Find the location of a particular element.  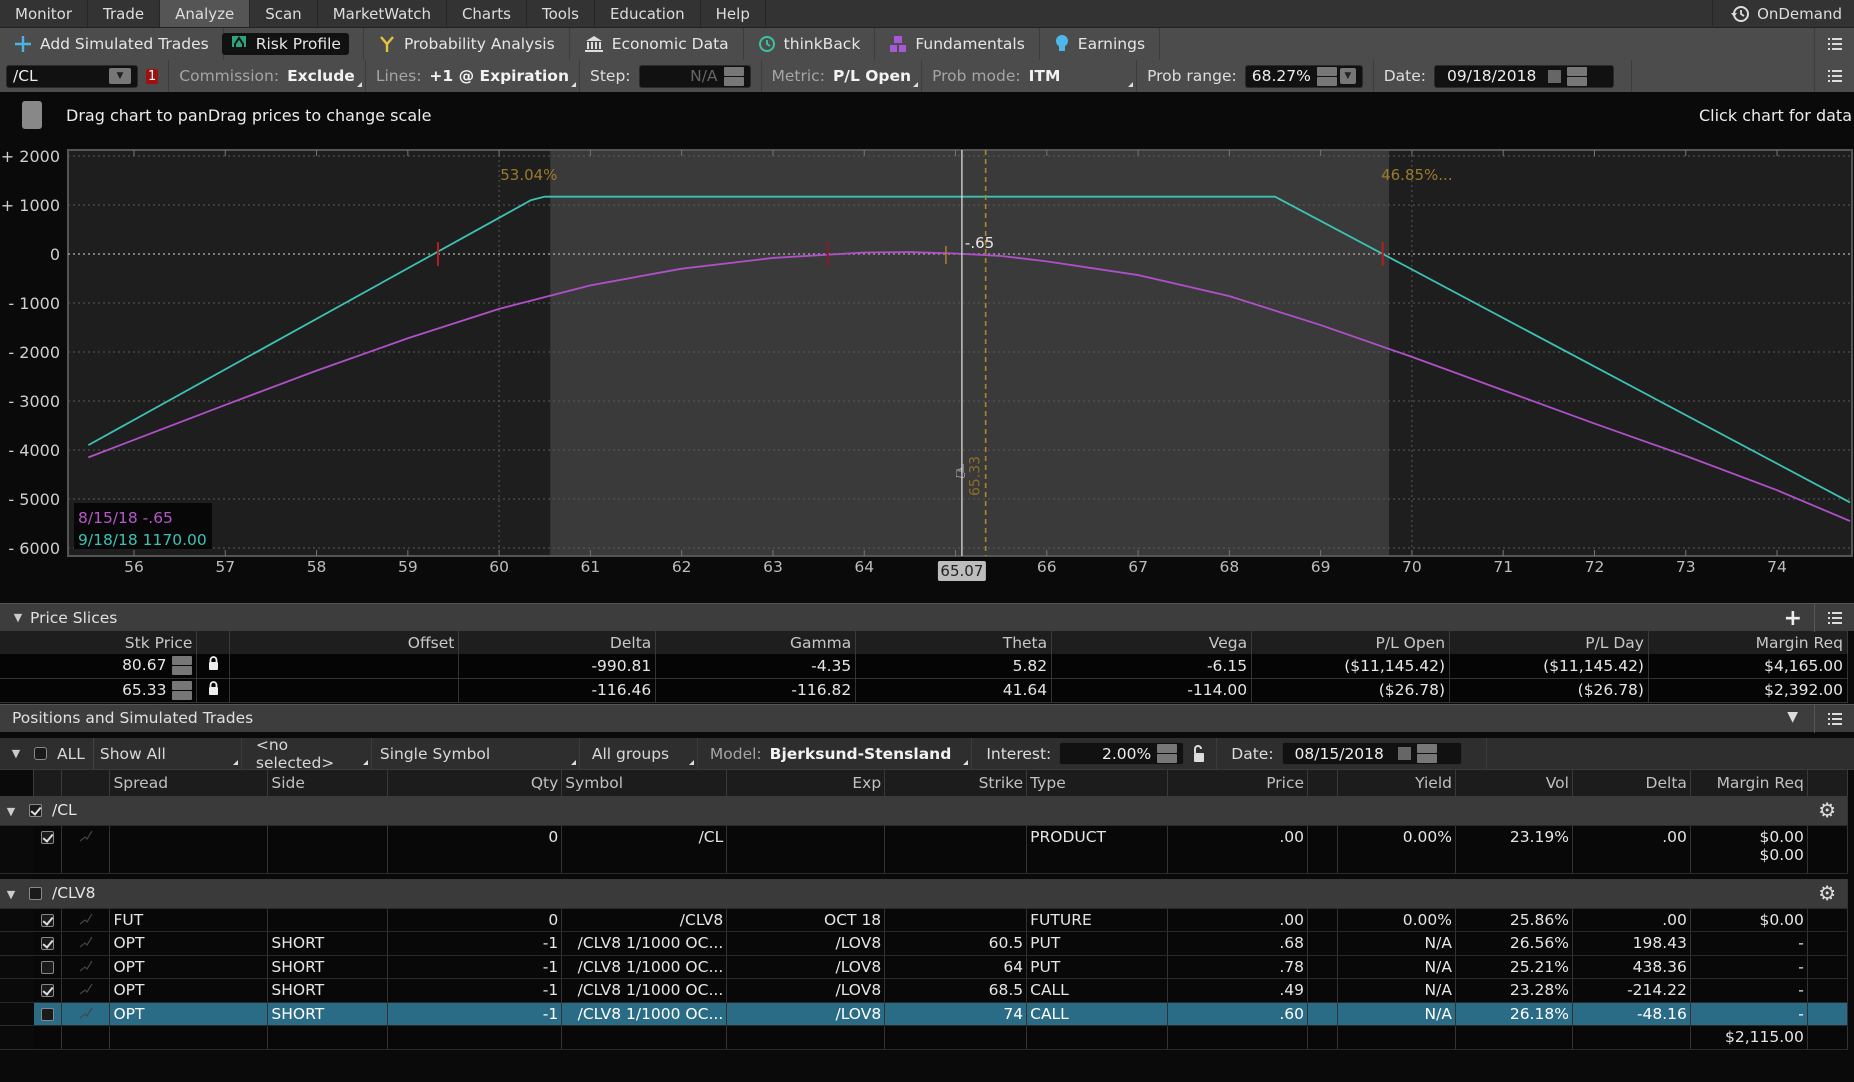

menu-scan: Scan is located at coordinates (284, 13).